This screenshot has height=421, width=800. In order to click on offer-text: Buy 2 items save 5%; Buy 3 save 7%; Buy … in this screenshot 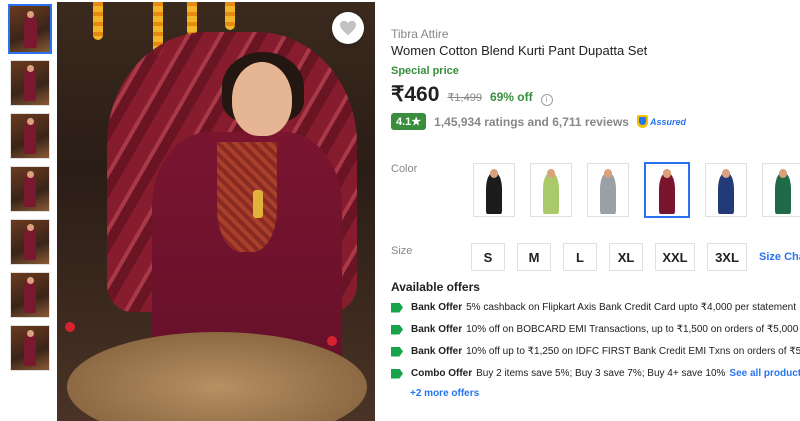, I will do `click(601, 373)`.